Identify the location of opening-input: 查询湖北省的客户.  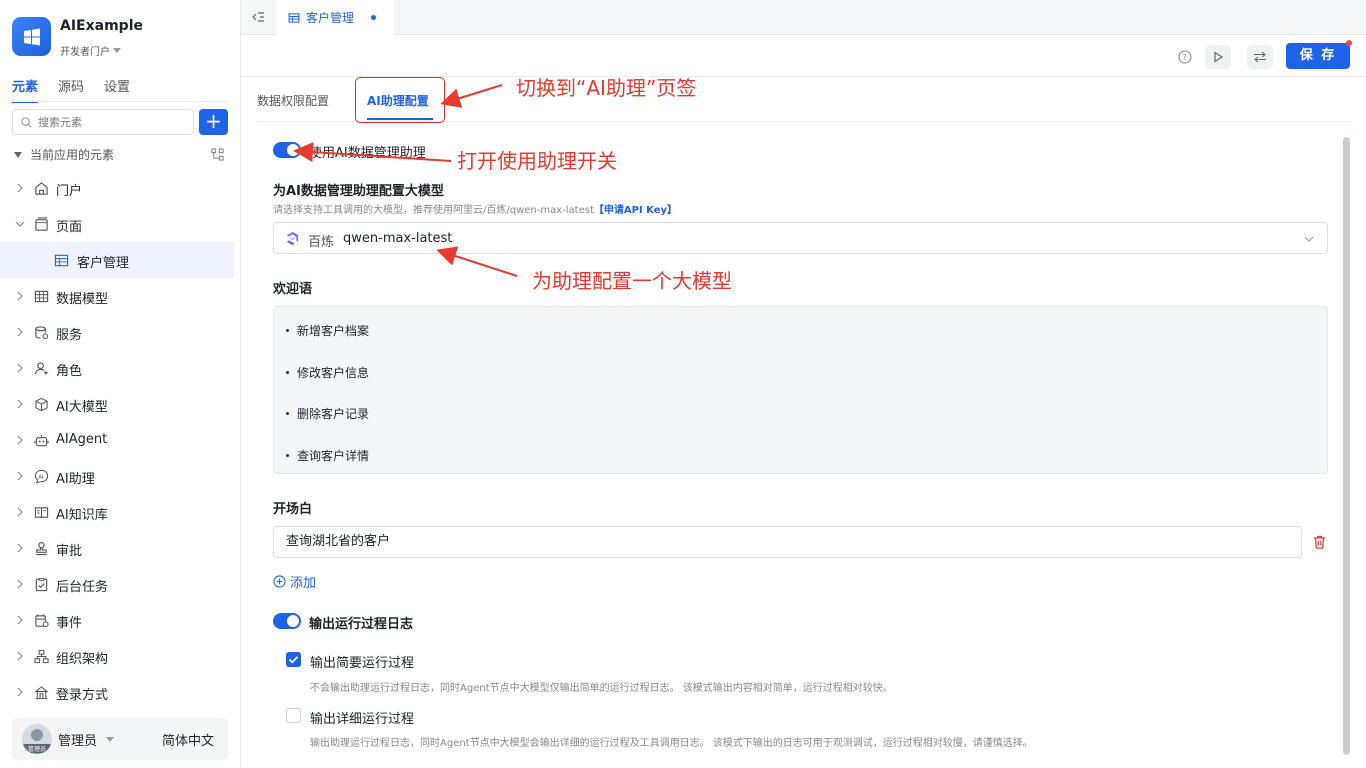
(787, 542).